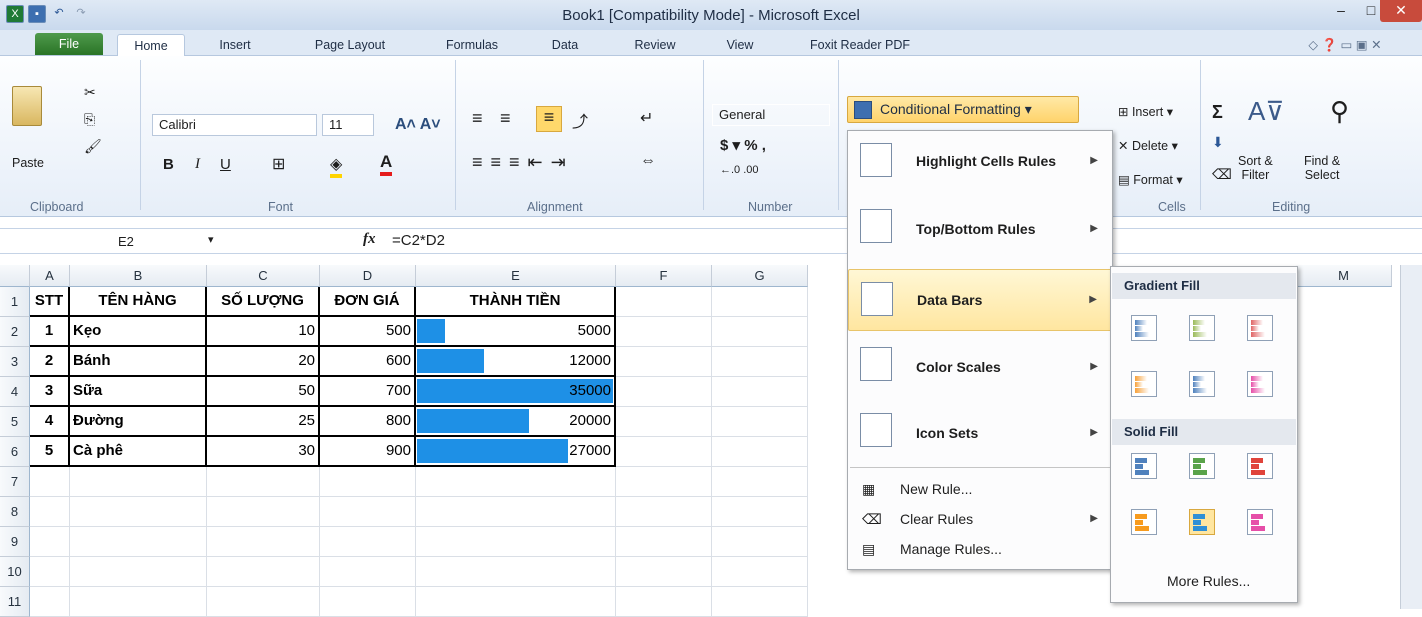 The height and width of the screenshot is (617, 1422). What do you see at coordinates (516, 332) in the screenshot?
I see `cell: 5000` at bounding box center [516, 332].